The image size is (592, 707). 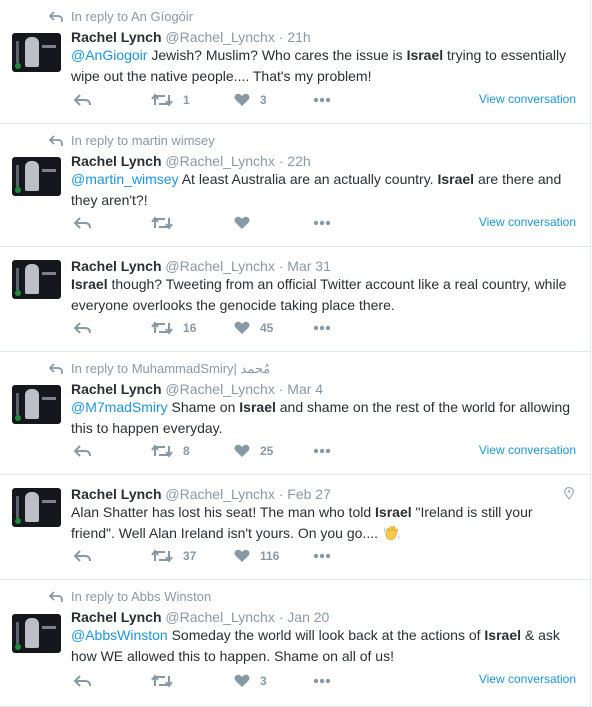 What do you see at coordinates (119, 635) in the screenshot?
I see `mention-link: @AbbsWinston` at bounding box center [119, 635].